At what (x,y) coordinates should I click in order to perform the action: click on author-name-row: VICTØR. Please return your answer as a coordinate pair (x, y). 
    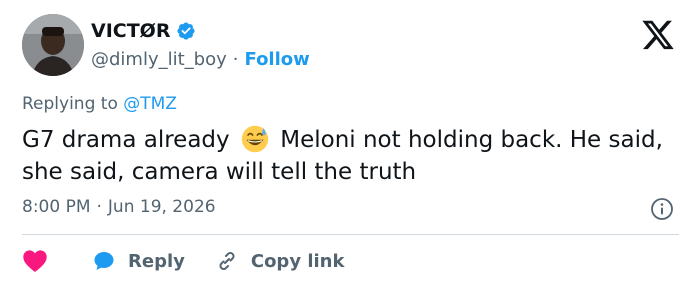
    Looking at the image, I should click on (143, 31).